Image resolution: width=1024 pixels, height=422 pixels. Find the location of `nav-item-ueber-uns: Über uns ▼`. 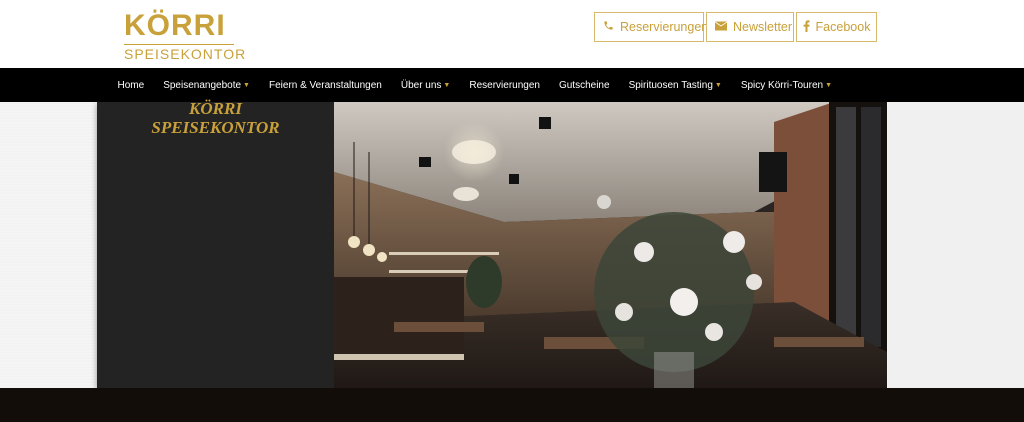

nav-item-ueber-uns: Über uns ▼ is located at coordinates (425, 85).